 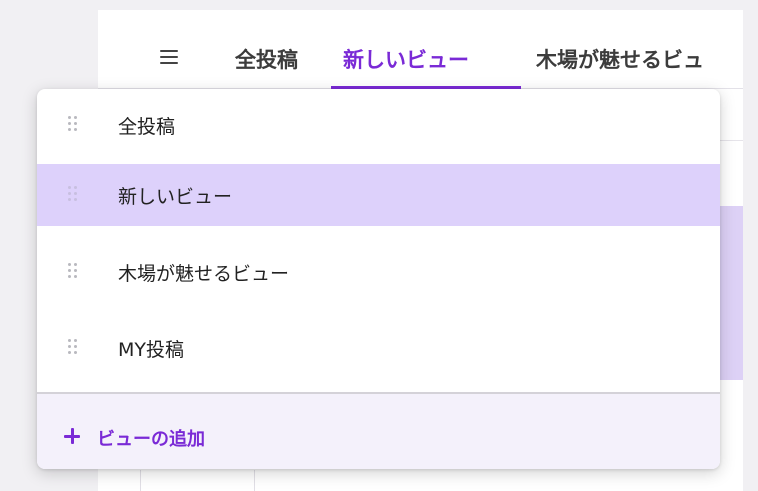 What do you see at coordinates (170, 57) in the screenshot?
I see `hamburger-menu-icon` at bounding box center [170, 57].